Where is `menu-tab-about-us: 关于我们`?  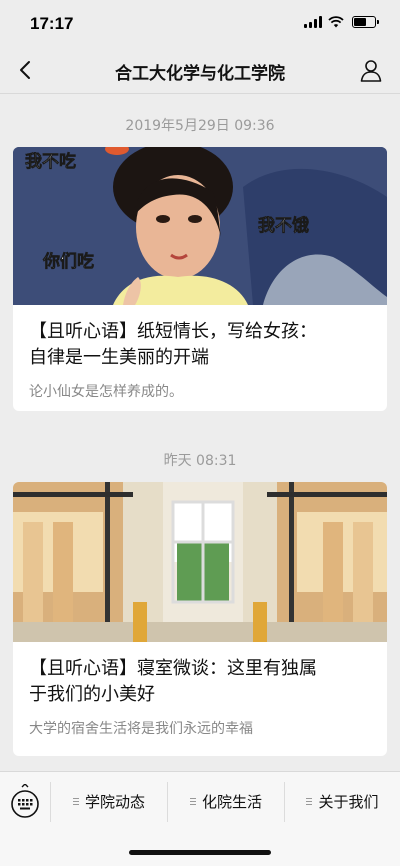 menu-tab-about-us: 关于我们 is located at coordinates (342, 801).